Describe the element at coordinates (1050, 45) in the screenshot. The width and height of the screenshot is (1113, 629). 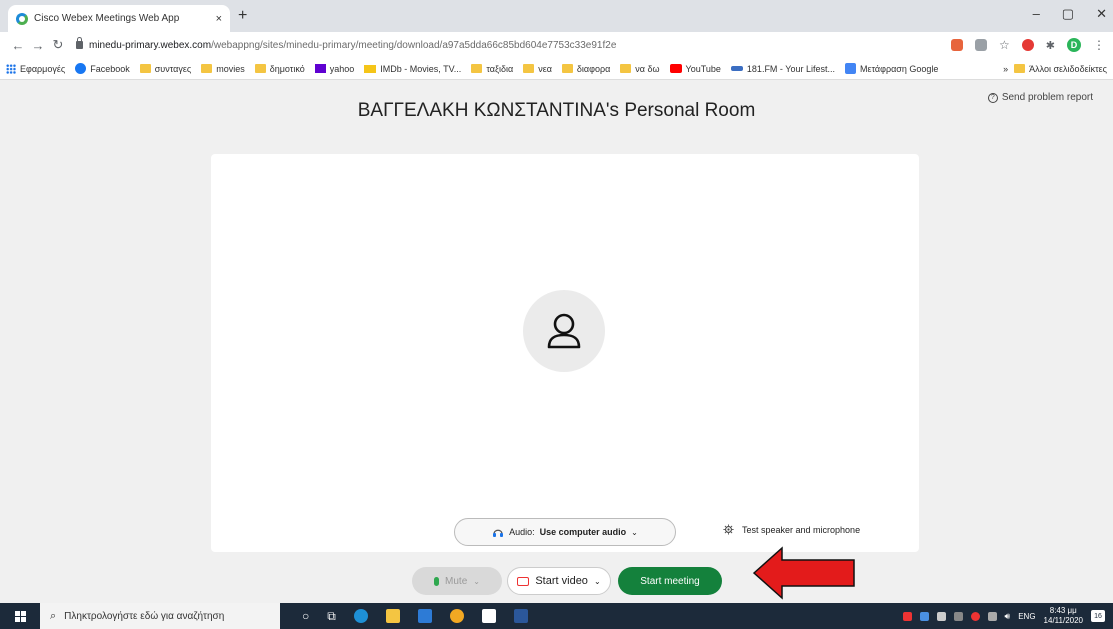
I see `puzzle-icon: ✱` at that location.